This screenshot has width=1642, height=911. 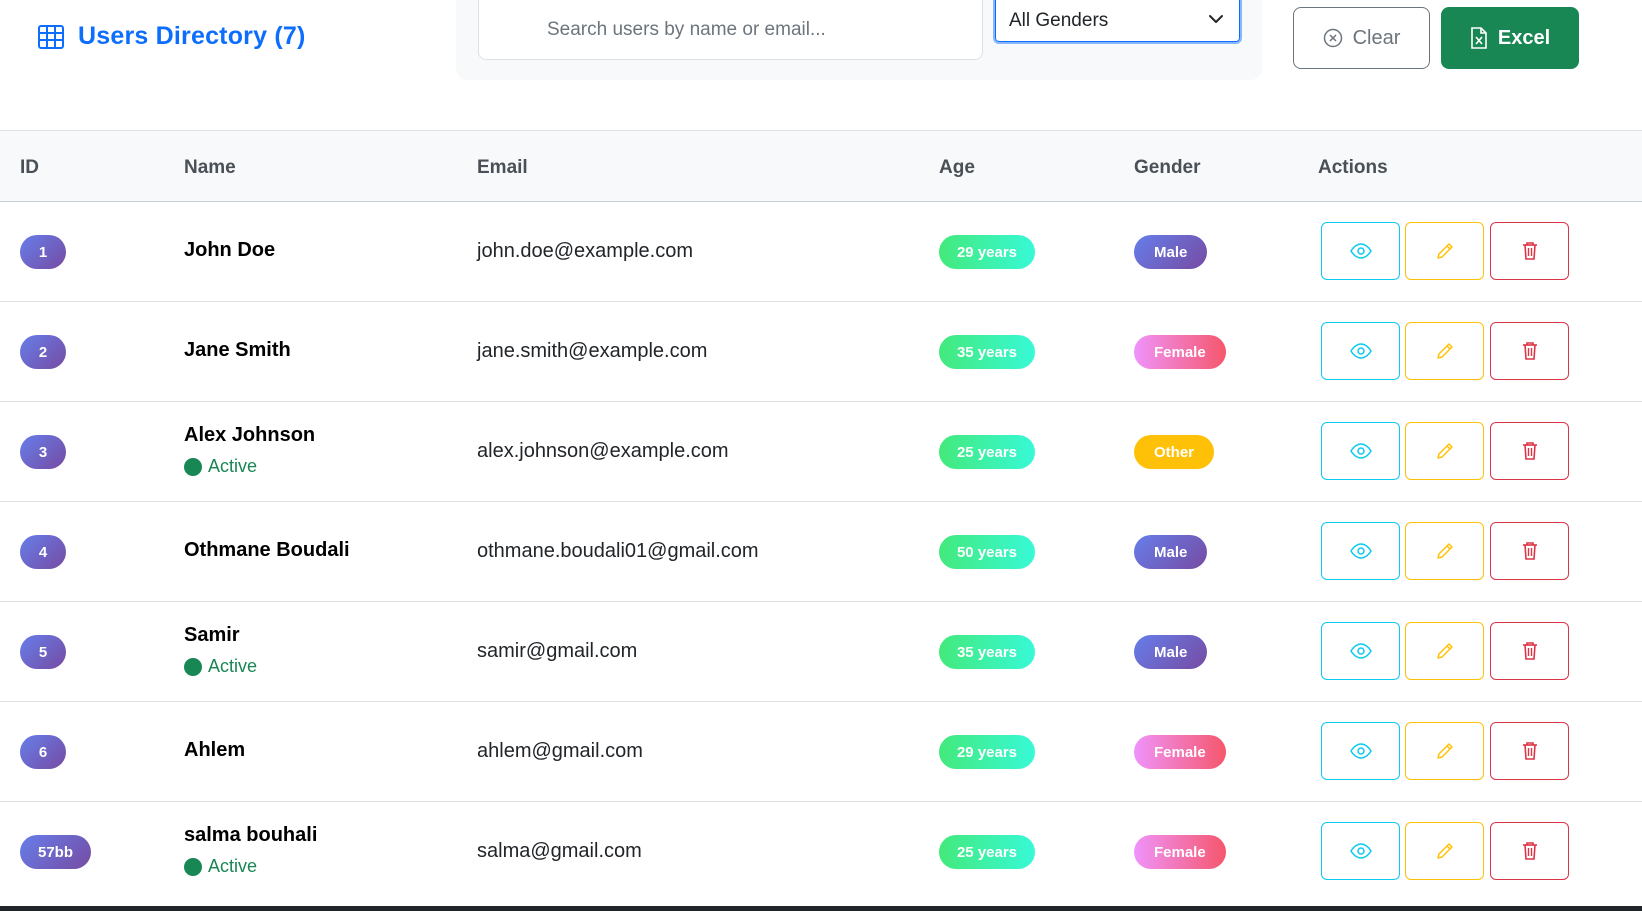 I want to click on age-badge: 50 years, so click(x=987, y=552).